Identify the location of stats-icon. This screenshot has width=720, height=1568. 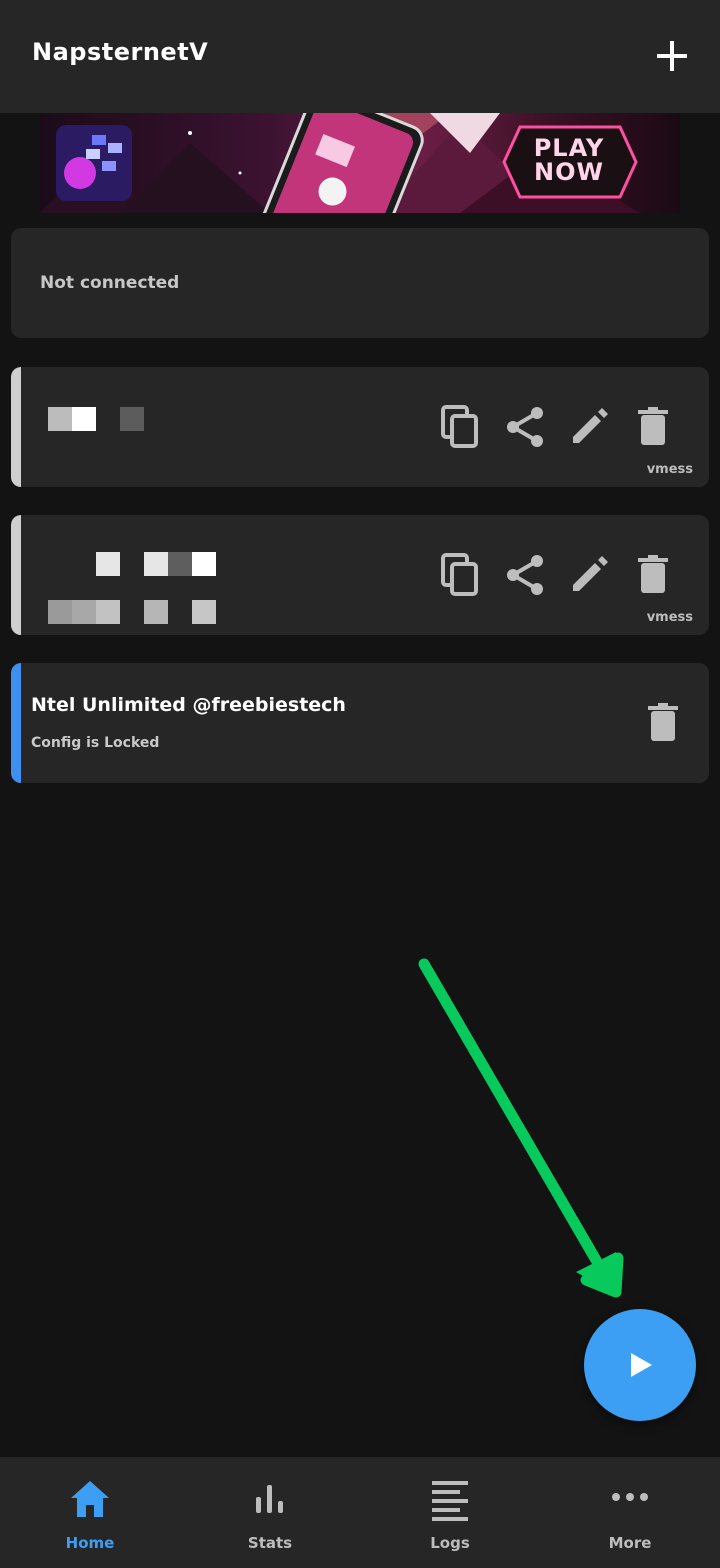
(269, 1499).